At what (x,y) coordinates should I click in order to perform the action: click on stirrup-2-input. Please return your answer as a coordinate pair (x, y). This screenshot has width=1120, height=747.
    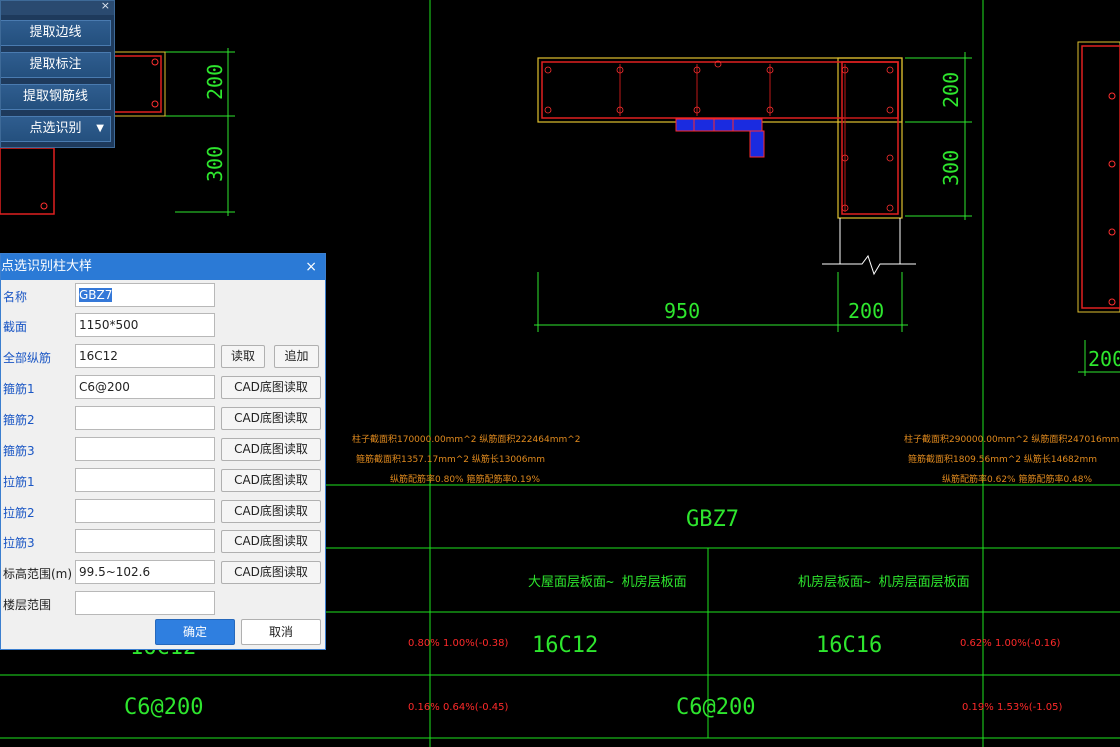
    Looking at the image, I should click on (145, 418).